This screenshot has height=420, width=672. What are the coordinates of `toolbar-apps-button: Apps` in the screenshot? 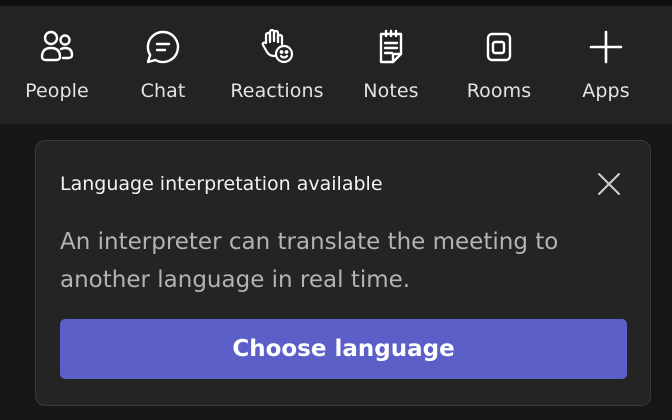 It's located at (606, 71).